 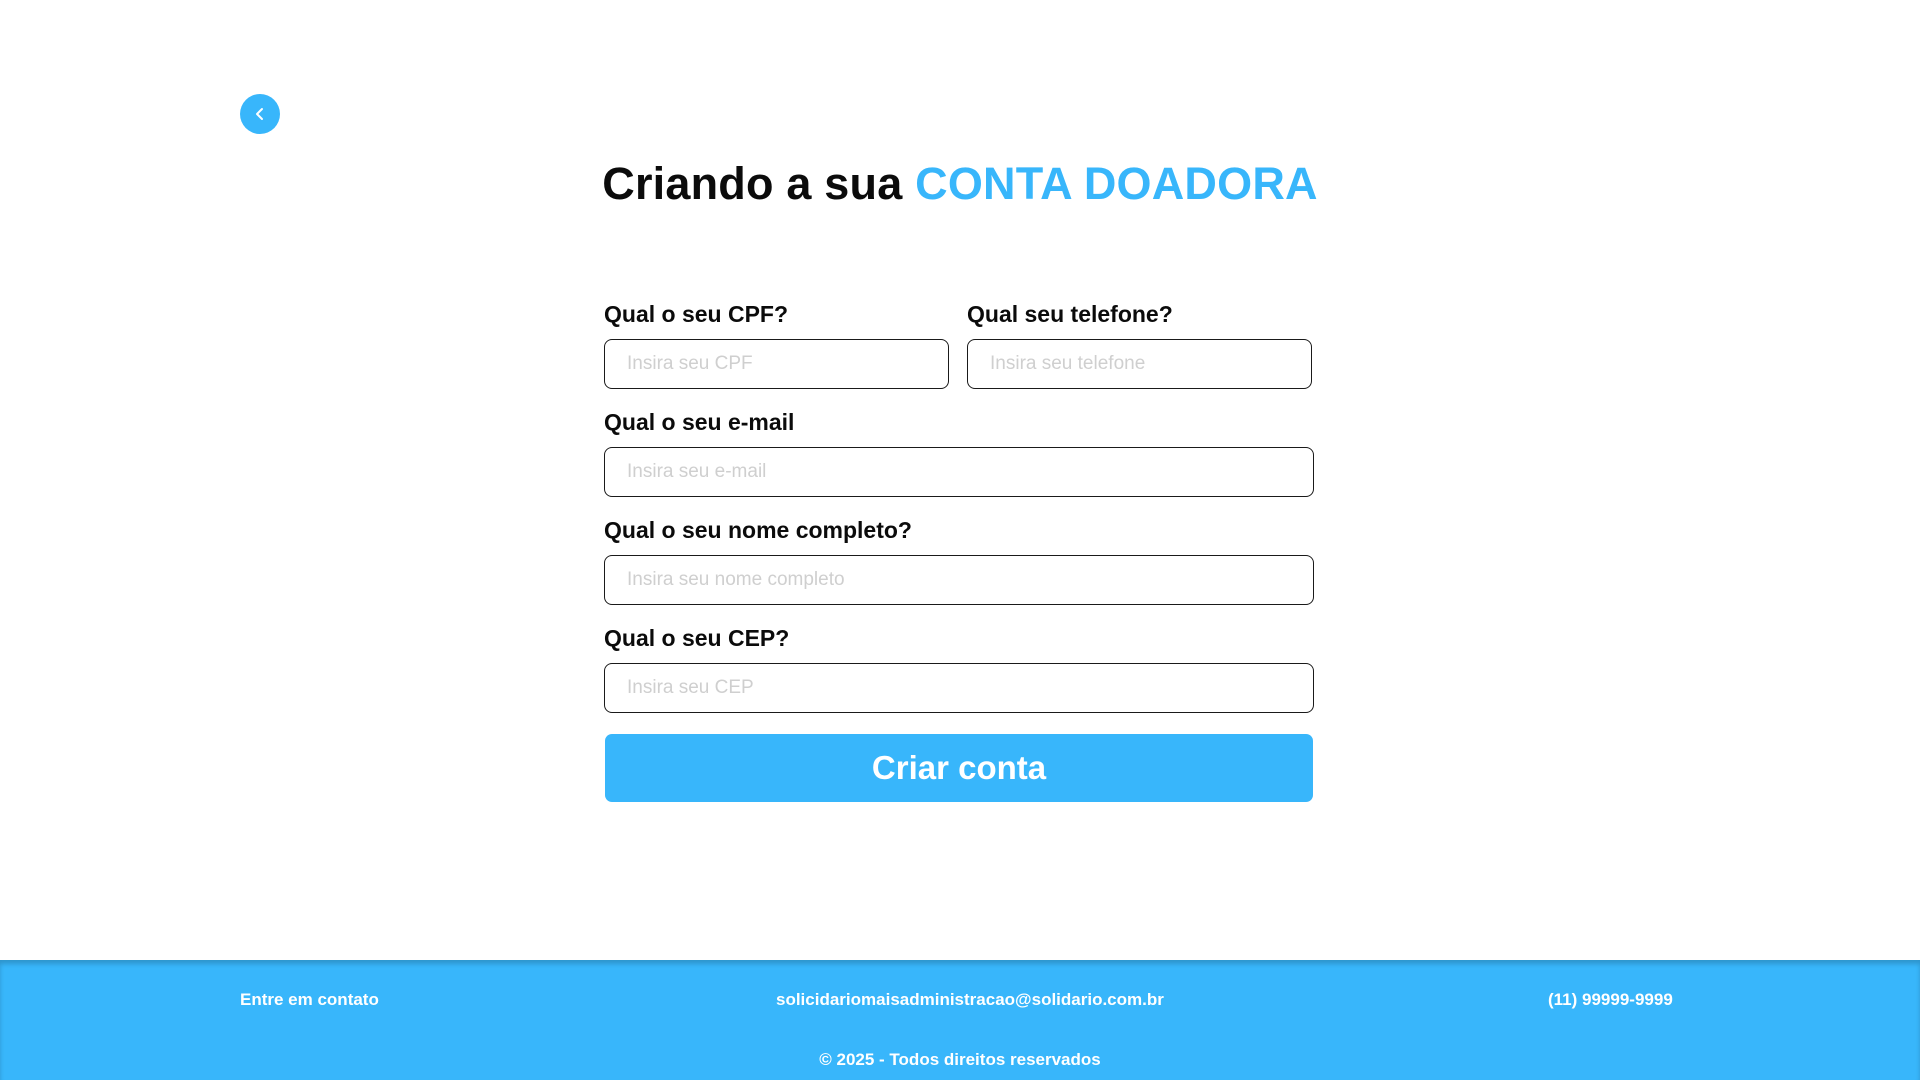 I want to click on footer-phone: (11) 99999-9999, so click(x=1610, y=1000).